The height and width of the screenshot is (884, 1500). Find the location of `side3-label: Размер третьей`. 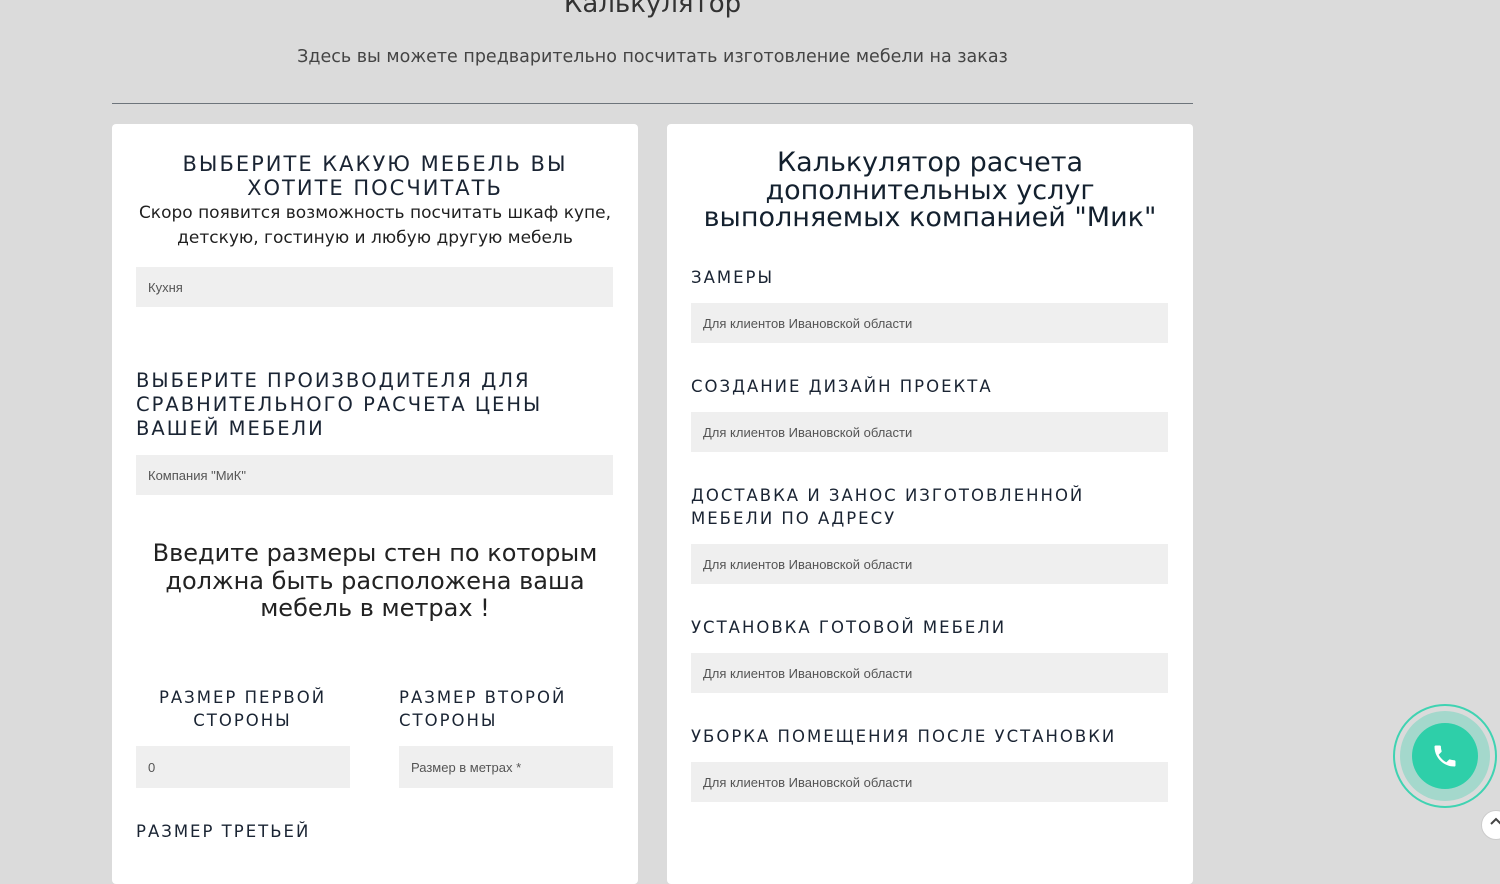

side3-label: Размер третьей is located at coordinates (223, 831).